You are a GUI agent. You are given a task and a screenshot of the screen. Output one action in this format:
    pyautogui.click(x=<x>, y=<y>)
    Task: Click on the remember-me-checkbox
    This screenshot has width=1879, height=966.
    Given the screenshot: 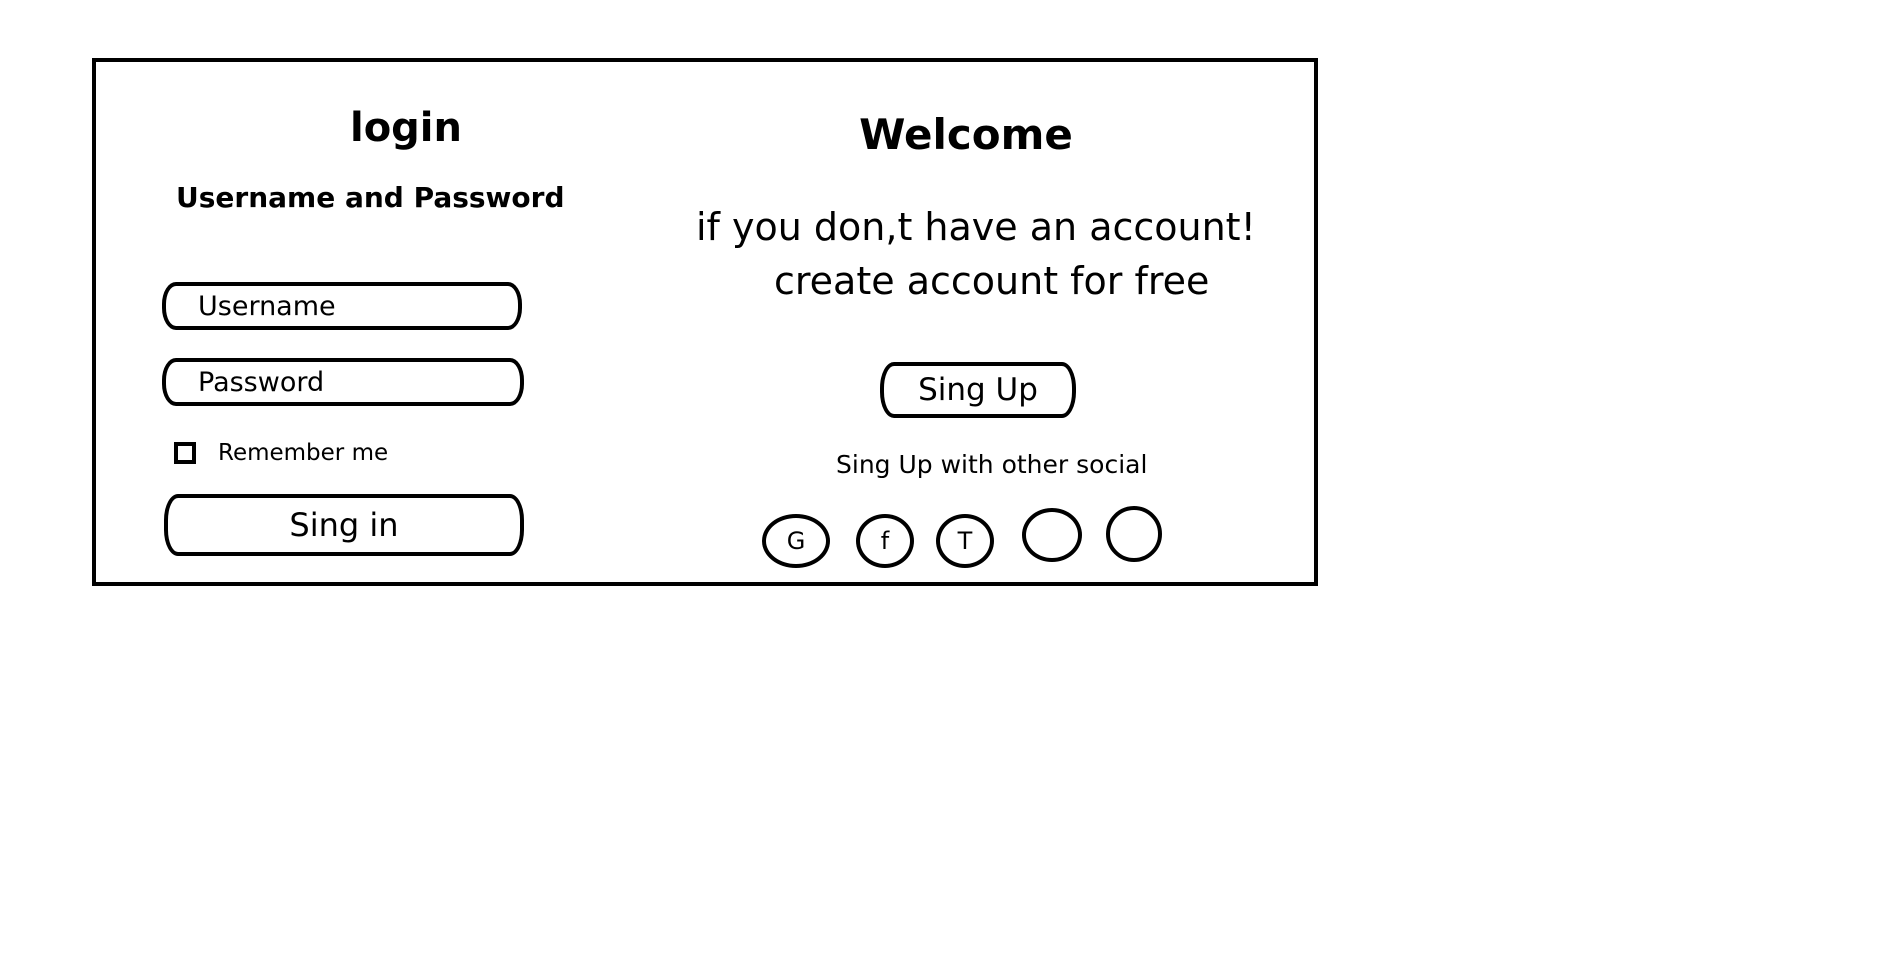 What is the action you would take?
    pyautogui.click(x=185, y=453)
    